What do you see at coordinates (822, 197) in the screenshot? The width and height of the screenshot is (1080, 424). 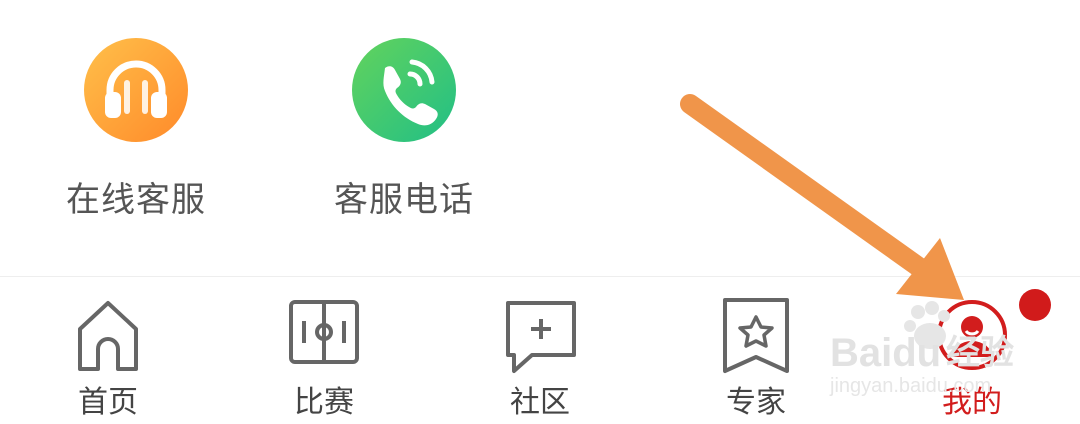 I see `pointer-arrow` at bounding box center [822, 197].